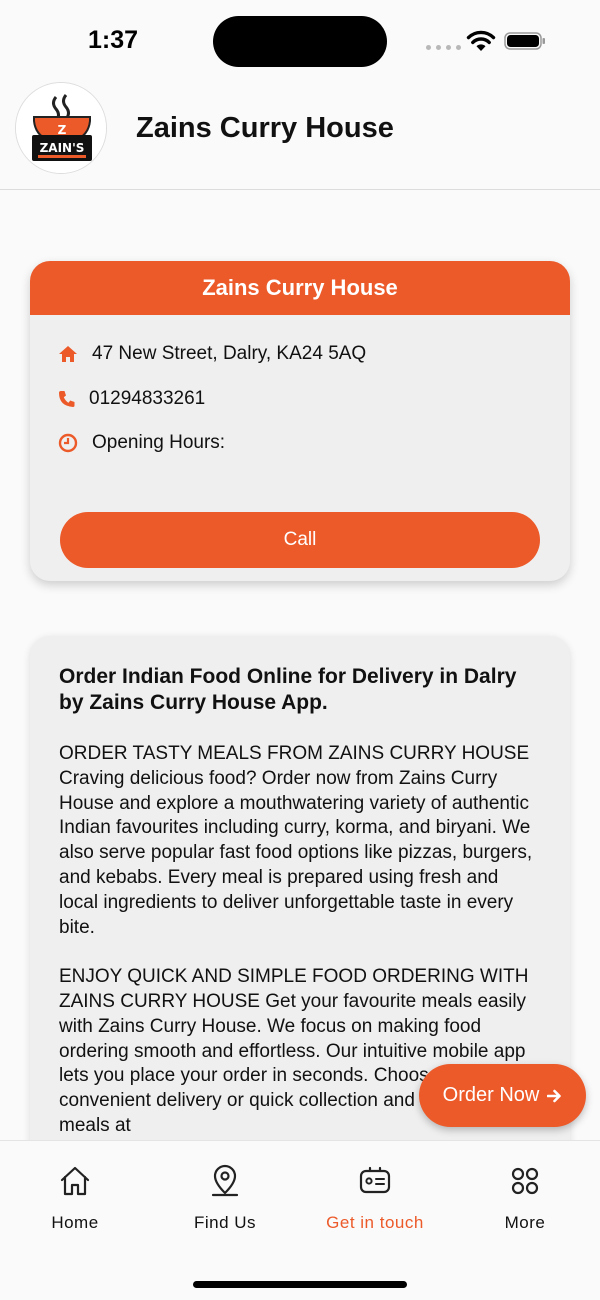  I want to click on info-card-title: Zains Curry House, so click(300, 288).